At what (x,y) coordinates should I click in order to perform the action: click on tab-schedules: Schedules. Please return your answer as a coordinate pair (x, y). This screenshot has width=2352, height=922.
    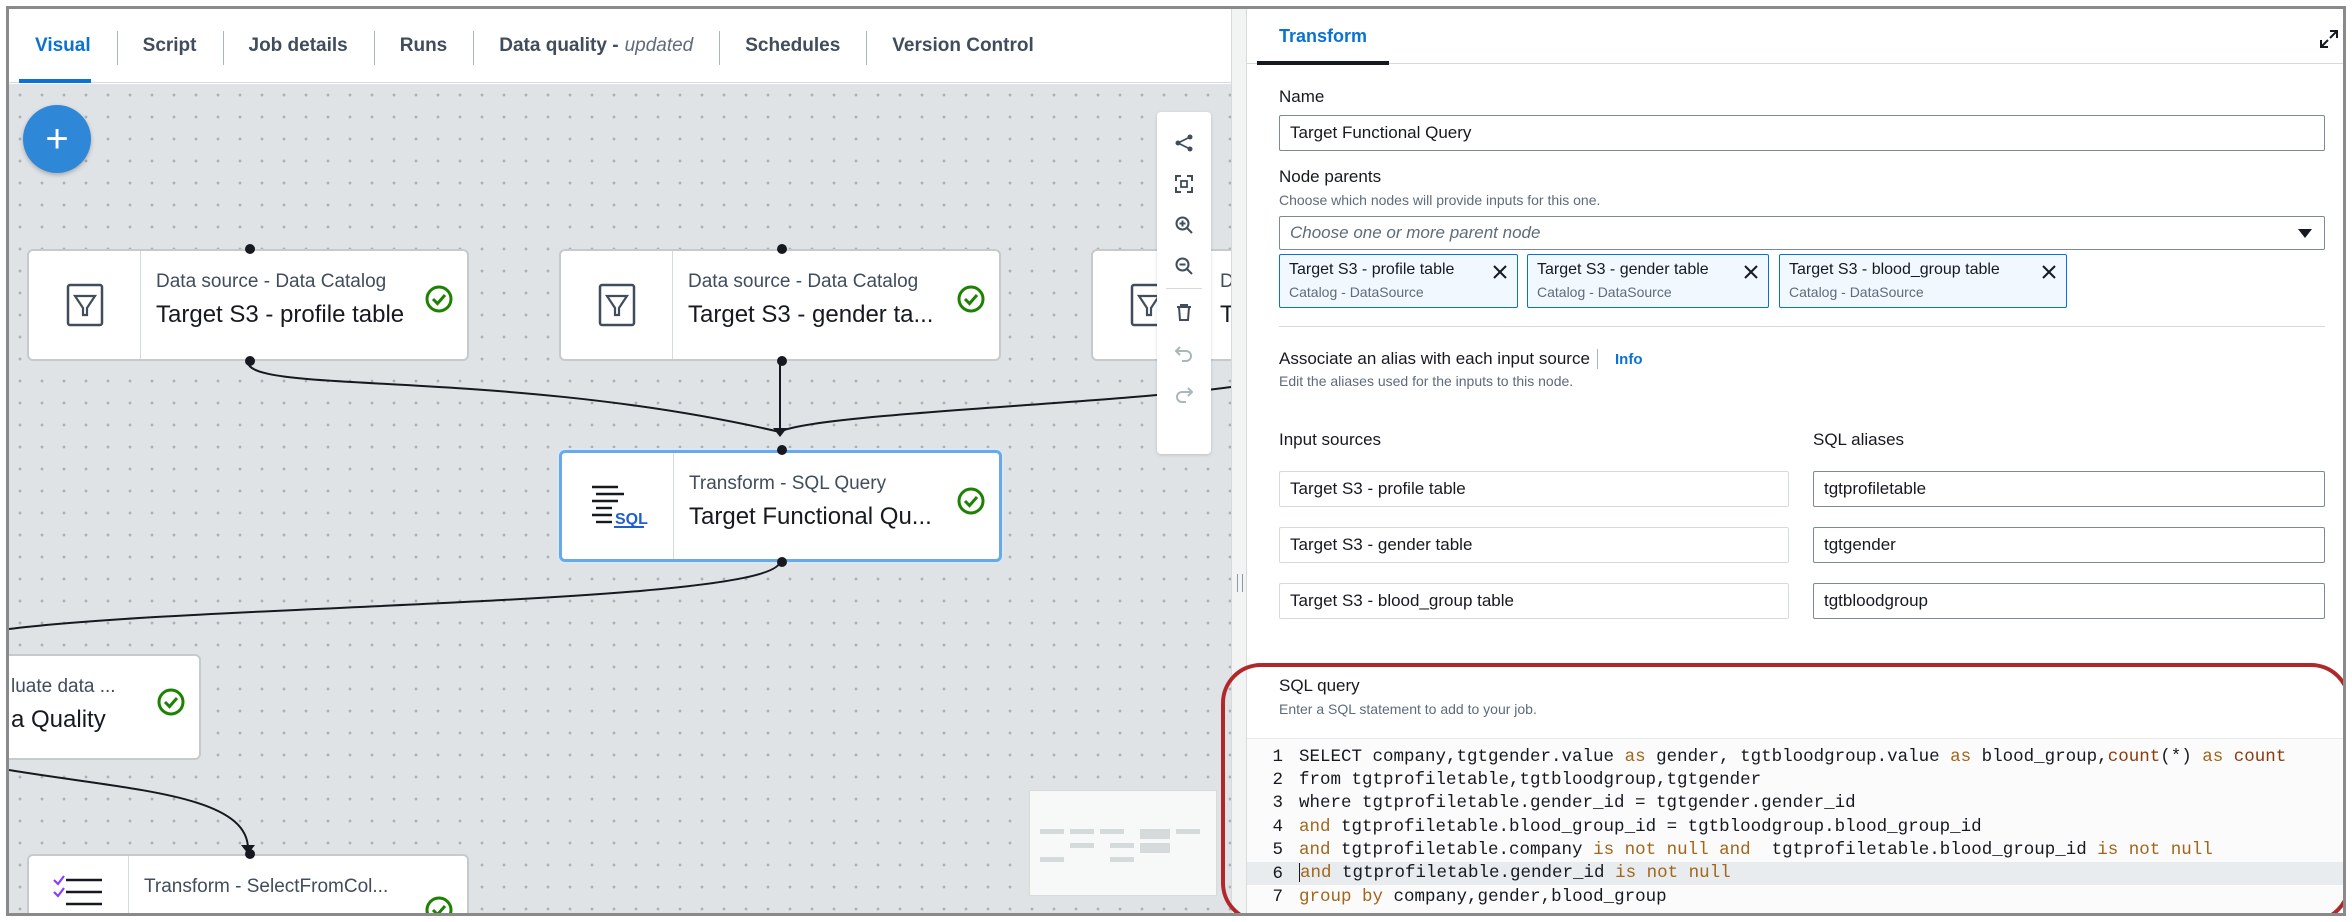
    Looking at the image, I should click on (792, 46).